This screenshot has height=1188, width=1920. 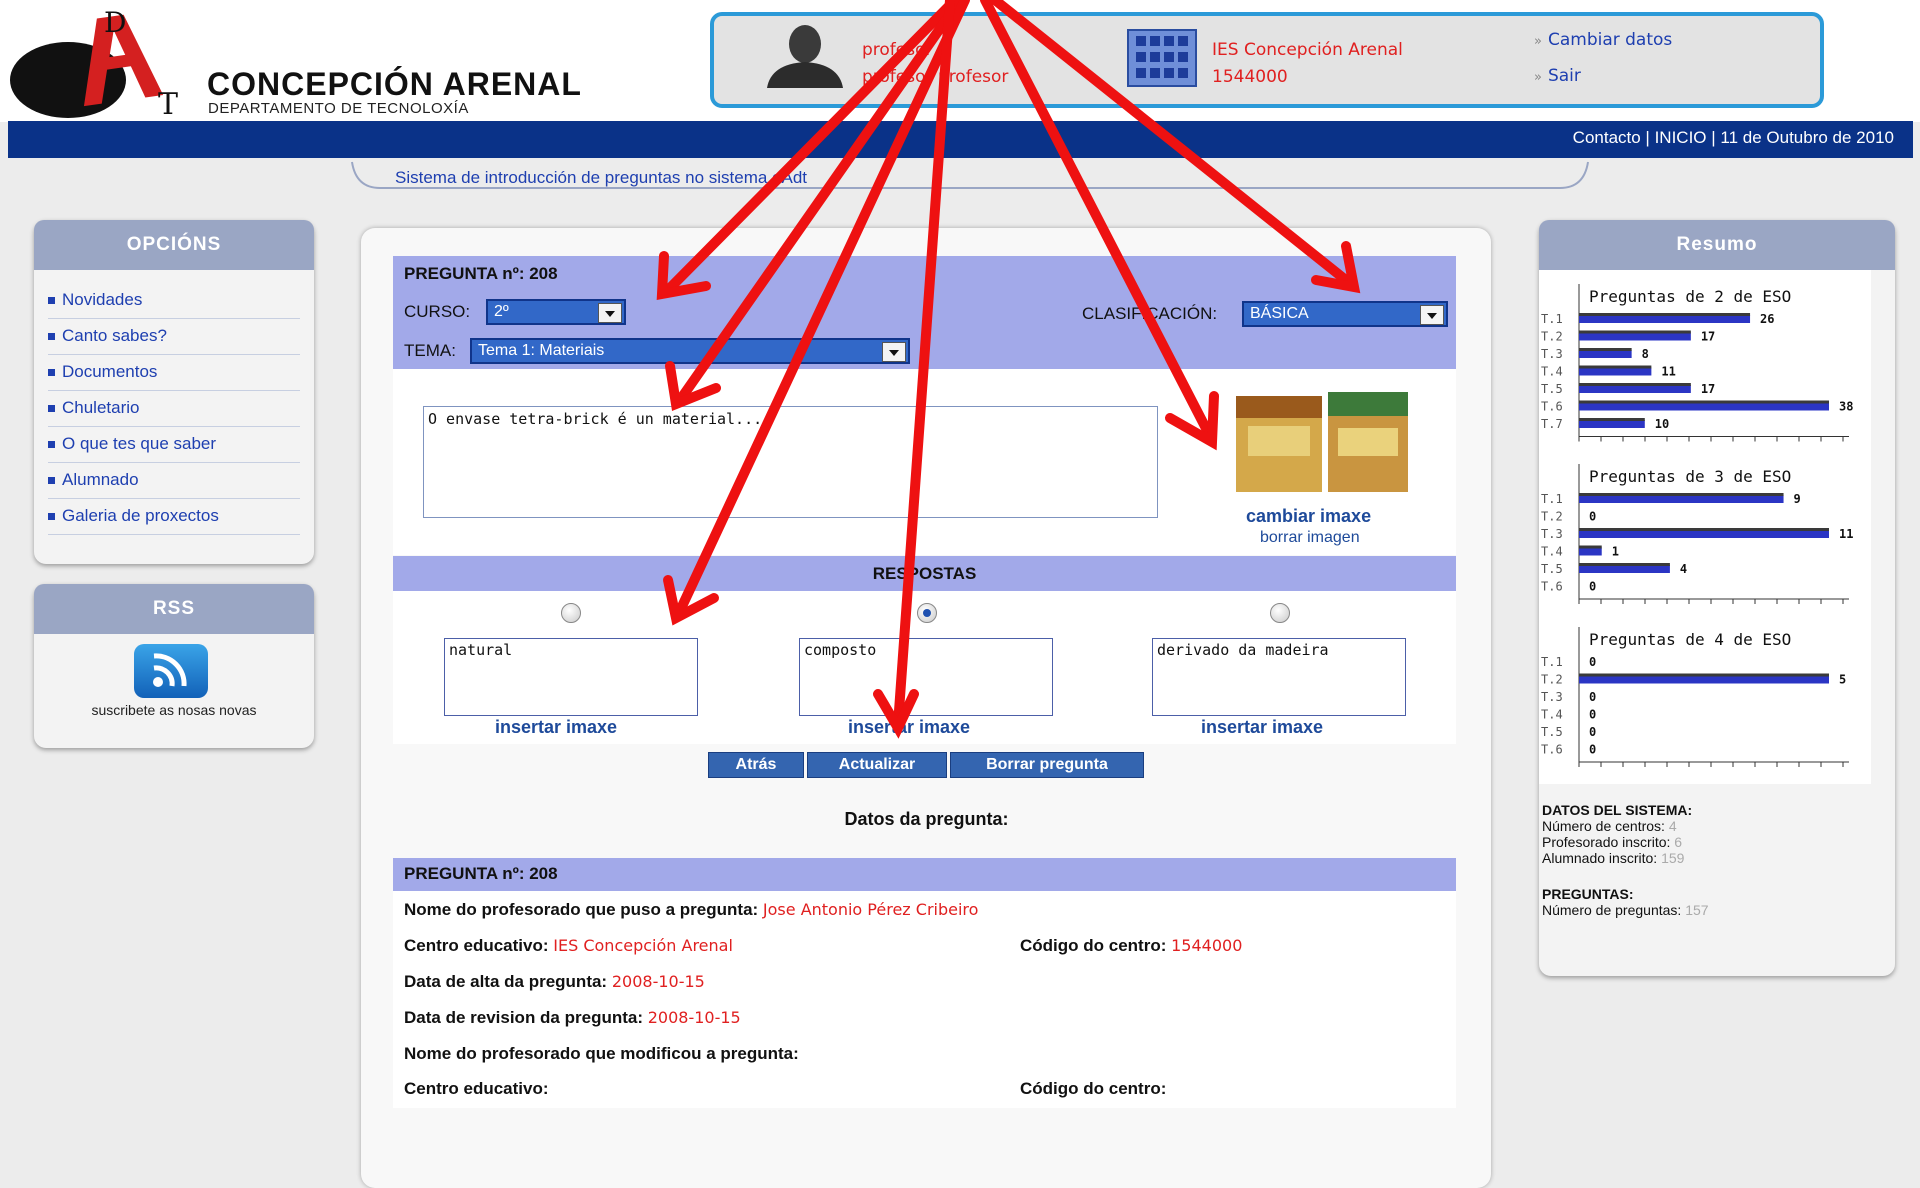 What do you see at coordinates (1610, 40) in the screenshot?
I see `change-data-label: Cambiar datos` at bounding box center [1610, 40].